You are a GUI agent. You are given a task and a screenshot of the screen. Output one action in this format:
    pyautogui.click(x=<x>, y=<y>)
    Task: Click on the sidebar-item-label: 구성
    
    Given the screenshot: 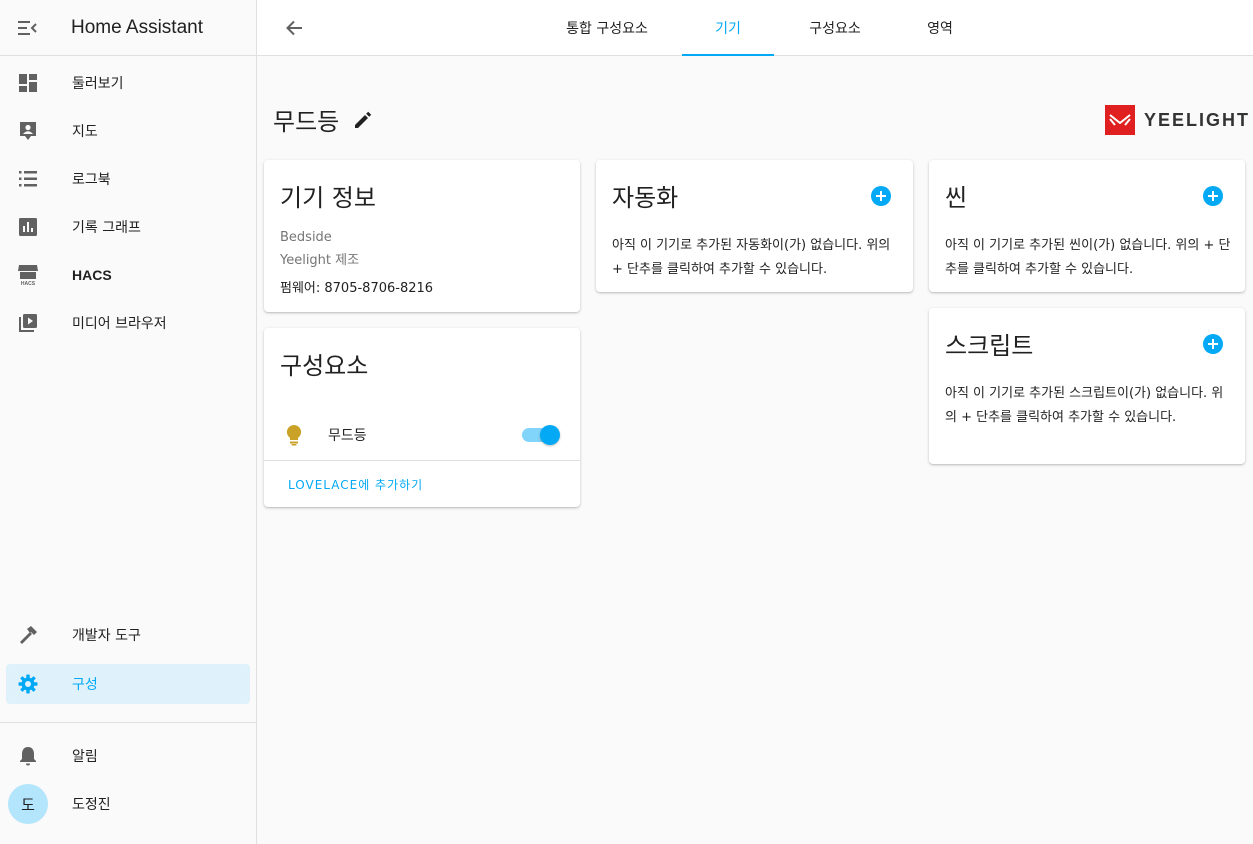 What is the action you would take?
    pyautogui.click(x=85, y=685)
    